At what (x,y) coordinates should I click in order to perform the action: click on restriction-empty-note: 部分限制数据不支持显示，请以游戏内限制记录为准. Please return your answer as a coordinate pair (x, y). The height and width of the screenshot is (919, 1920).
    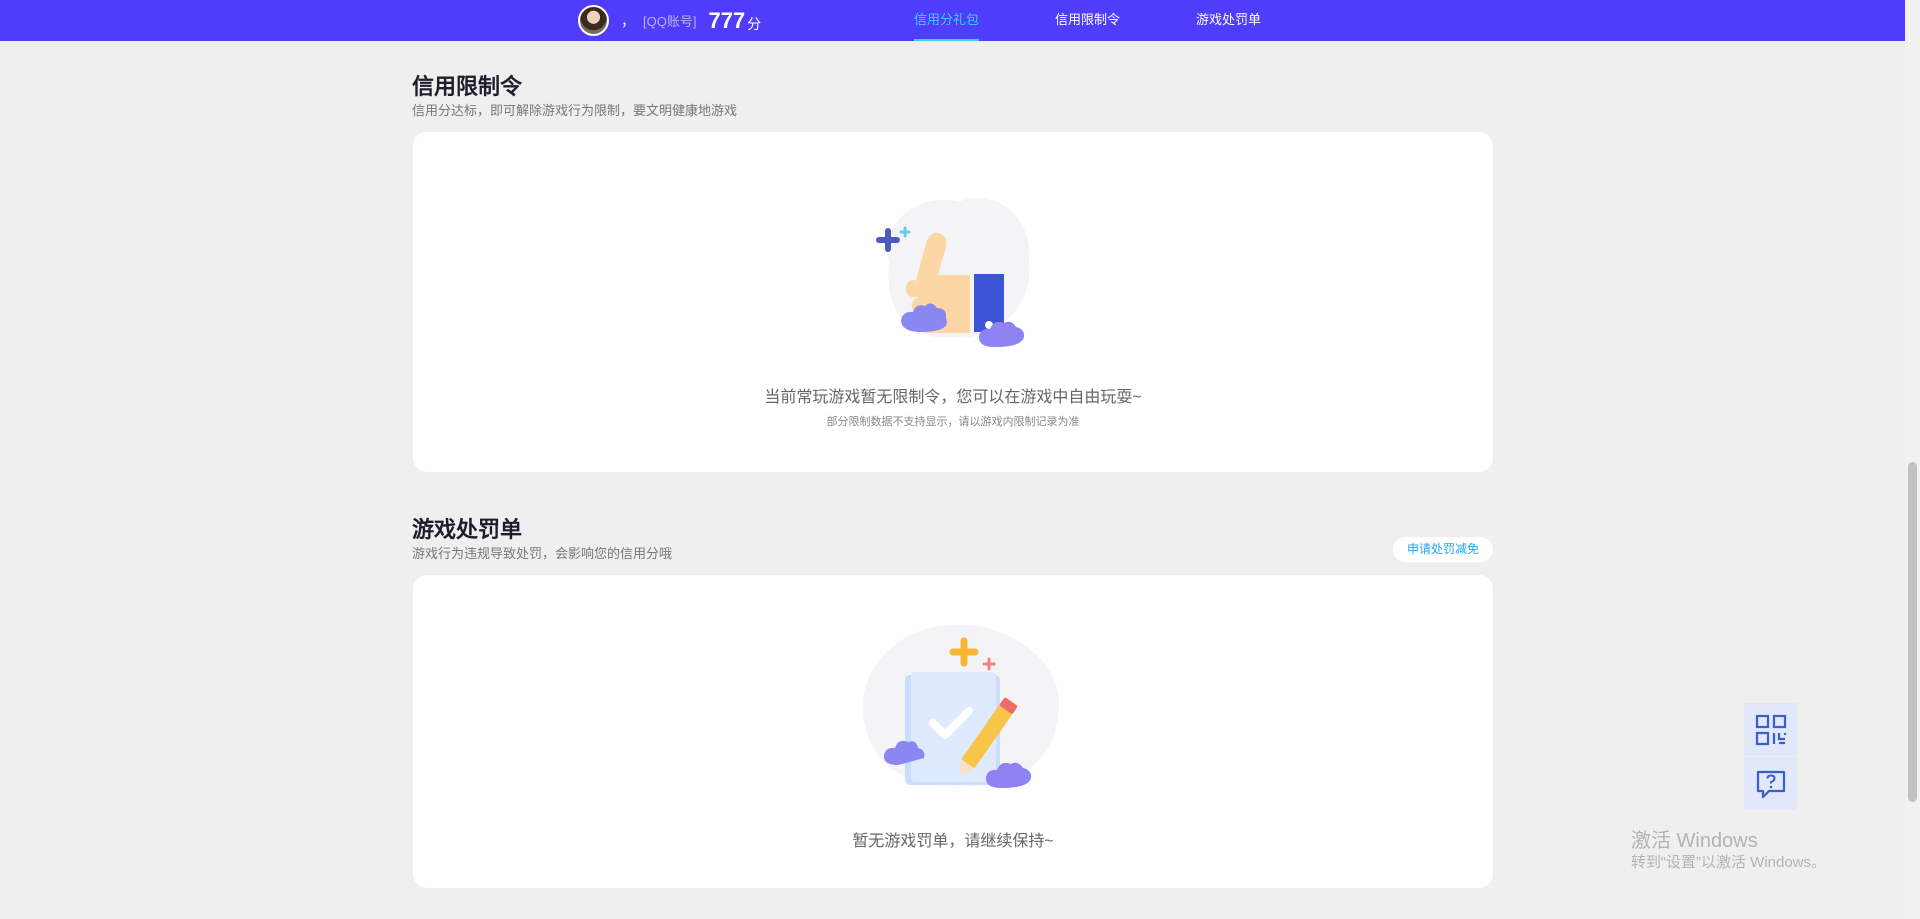
    Looking at the image, I should click on (953, 422).